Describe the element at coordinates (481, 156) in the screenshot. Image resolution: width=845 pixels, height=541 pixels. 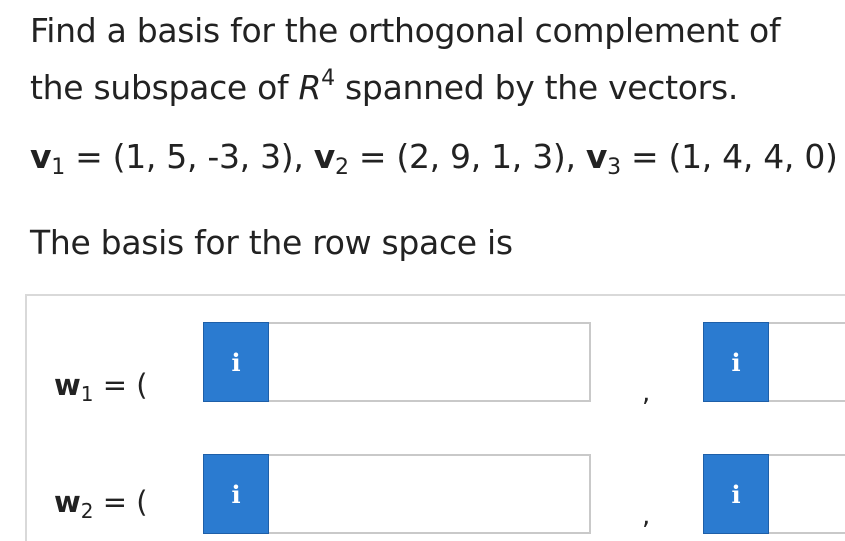
I see `vector-2-value: (2, 9, 1, 3)` at that location.